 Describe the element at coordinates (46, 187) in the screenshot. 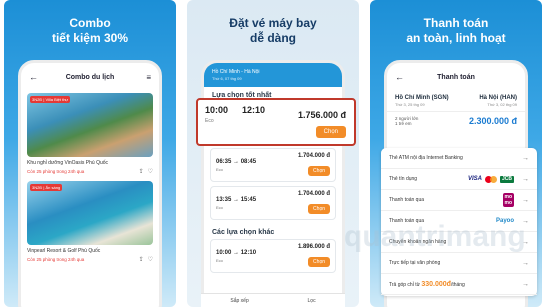

I see `tour-tag: 3N2Đ | Ăn sáng` at that location.